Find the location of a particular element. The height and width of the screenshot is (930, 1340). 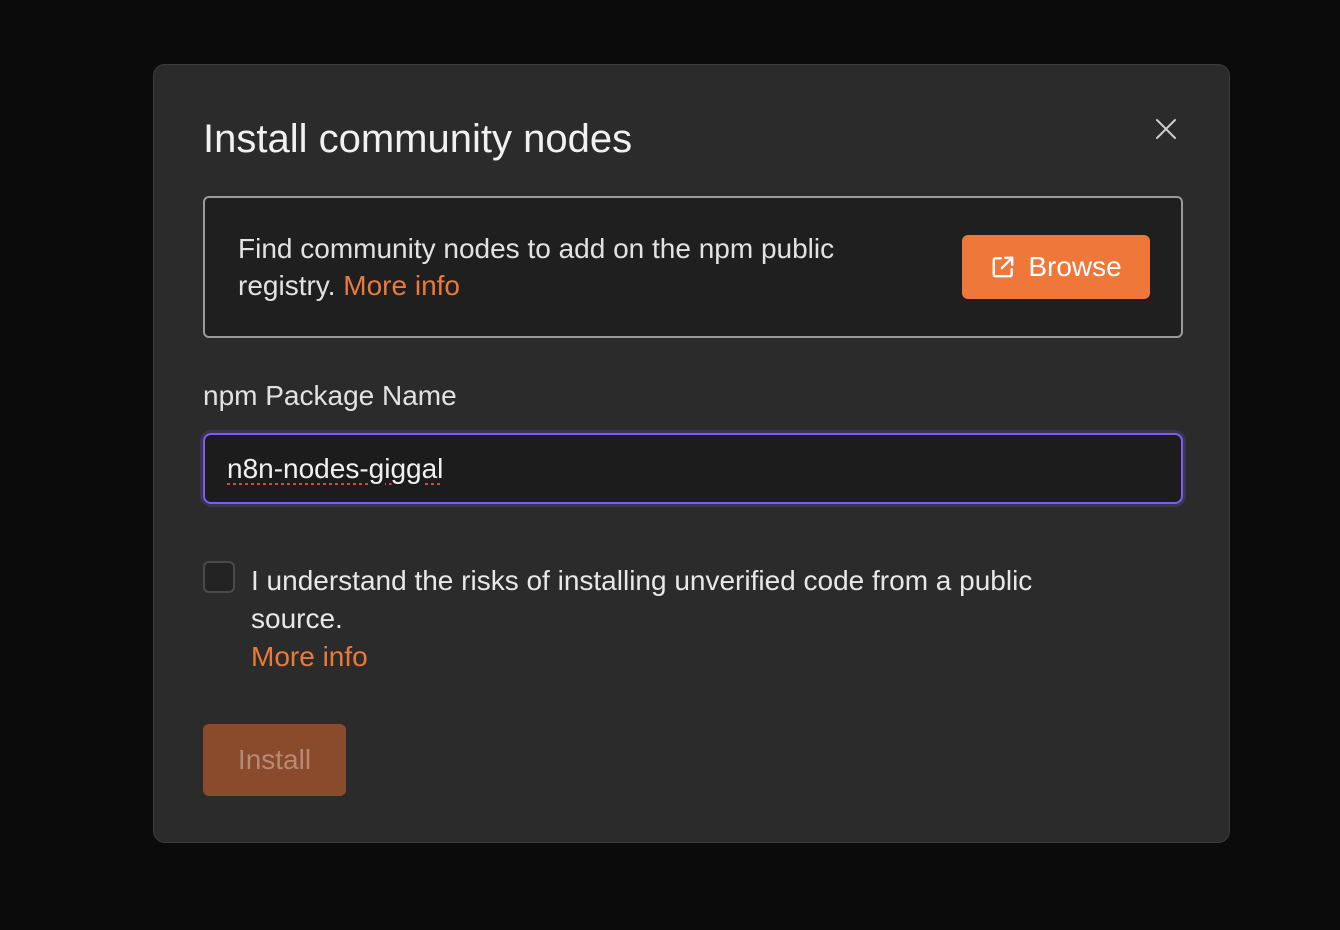

close-icon is located at coordinates (1166, 129).